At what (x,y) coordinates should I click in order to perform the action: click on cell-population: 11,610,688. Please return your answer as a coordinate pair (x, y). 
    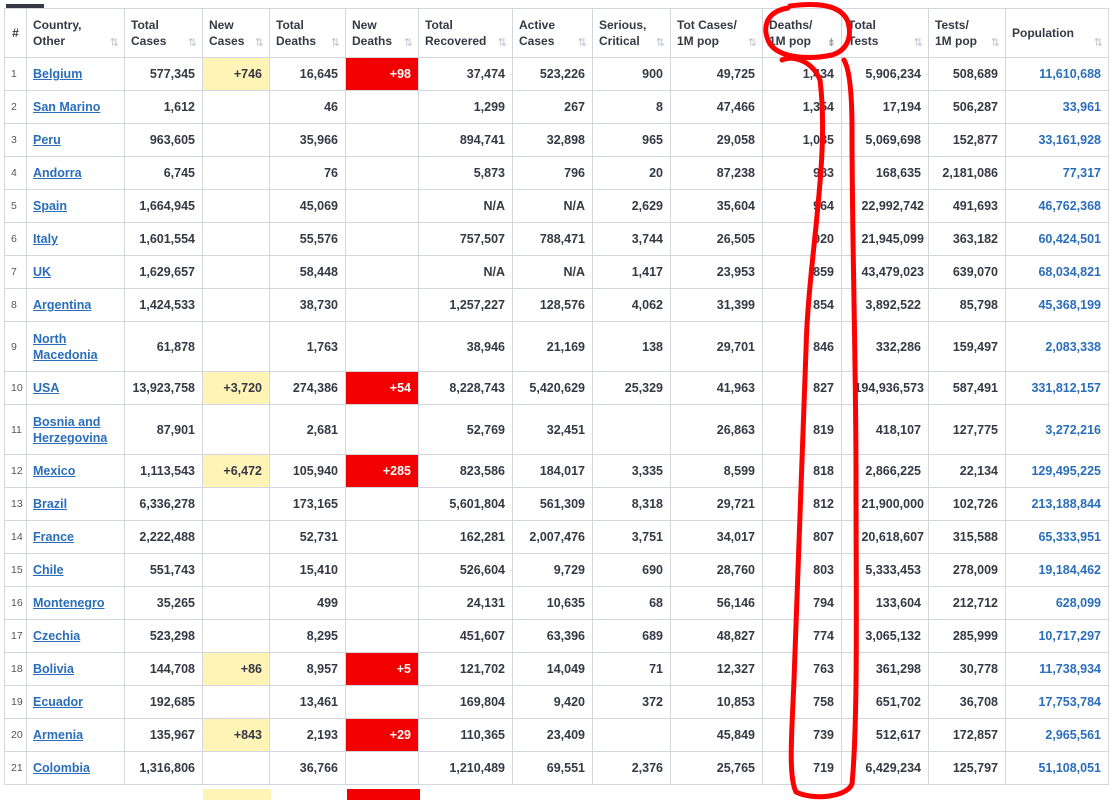
    Looking at the image, I should click on (1057, 74).